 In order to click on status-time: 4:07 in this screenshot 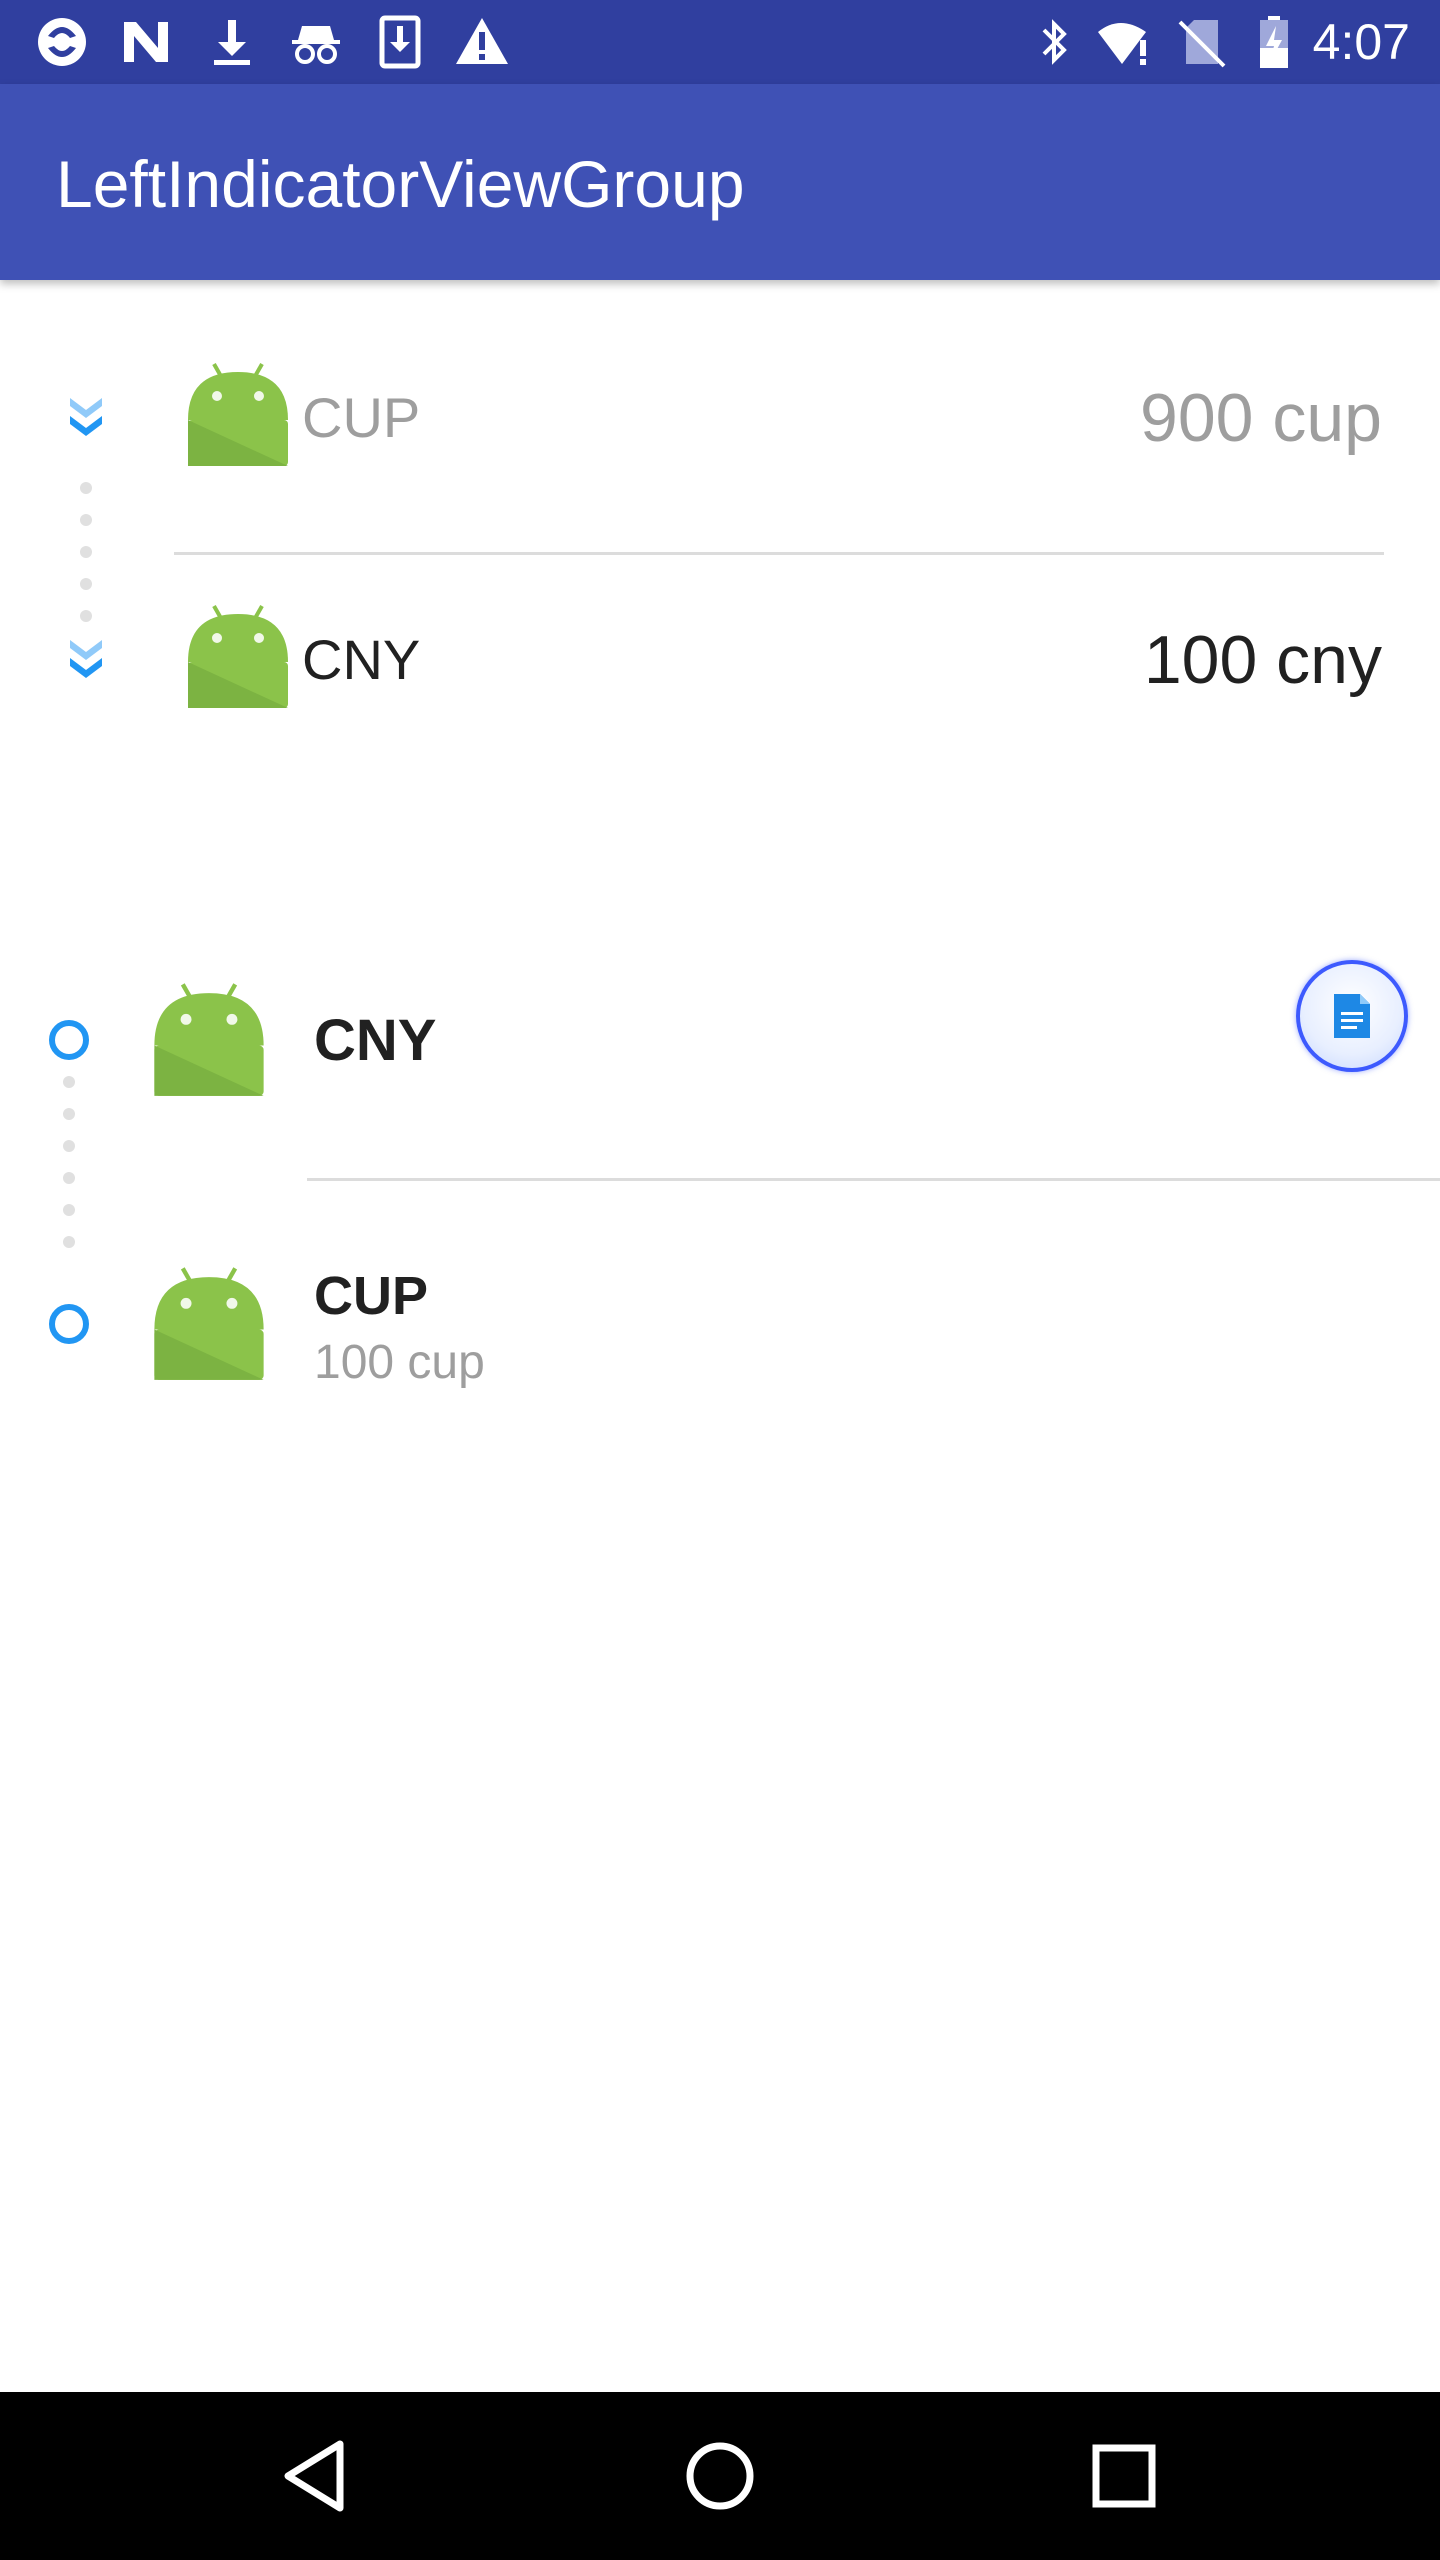, I will do `click(1361, 42)`.